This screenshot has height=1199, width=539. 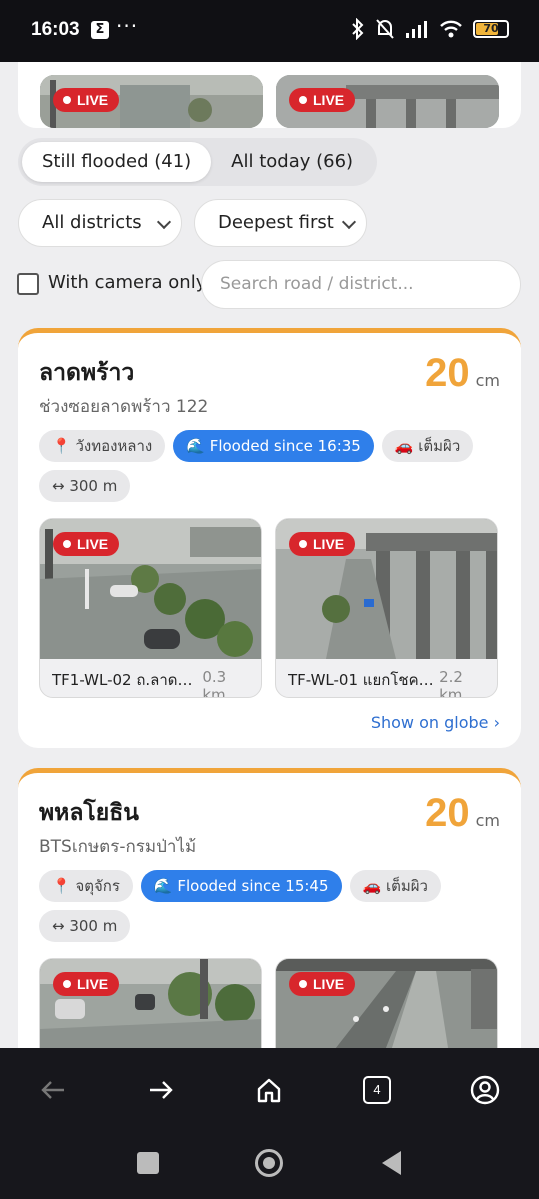 What do you see at coordinates (86, 886) in the screenshot?
I see `district-tag: 📍 จตุจักร` at bounding box center [86, 886].